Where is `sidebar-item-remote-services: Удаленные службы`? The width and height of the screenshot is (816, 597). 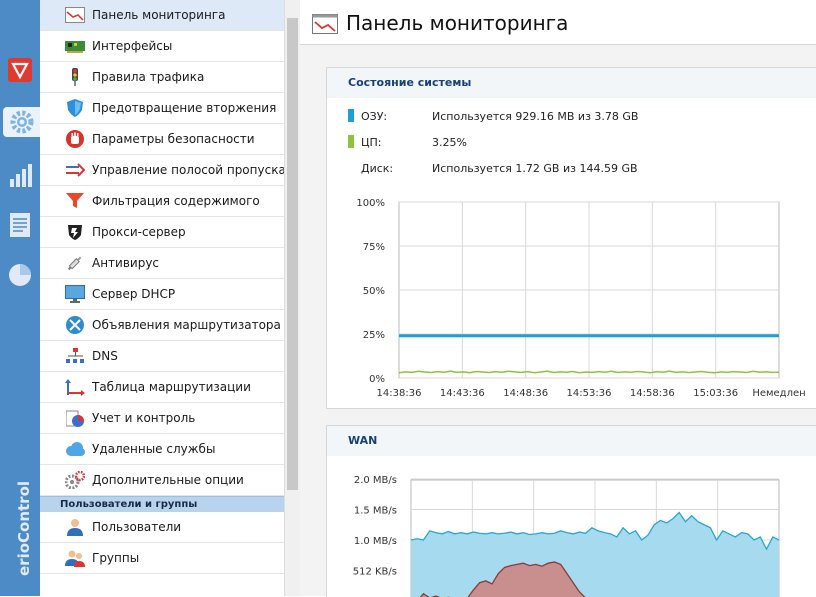
sidebar-item-remote-services: Удаленные службы is located at coordinates (162, 449).